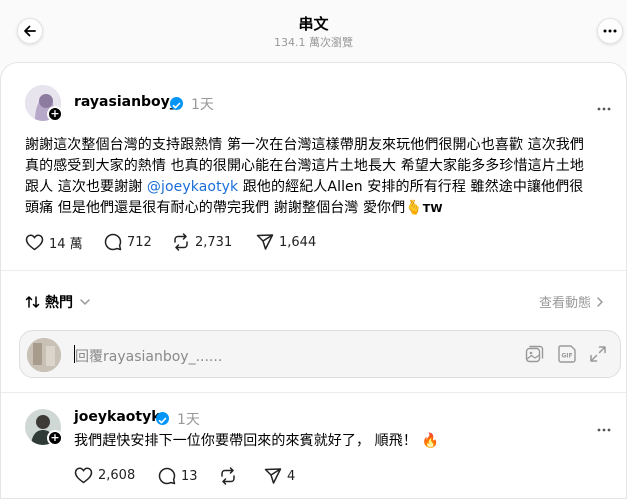 This screenshot has width=627, height=499. I want to click on comment-count: 712, so click(139, 242).